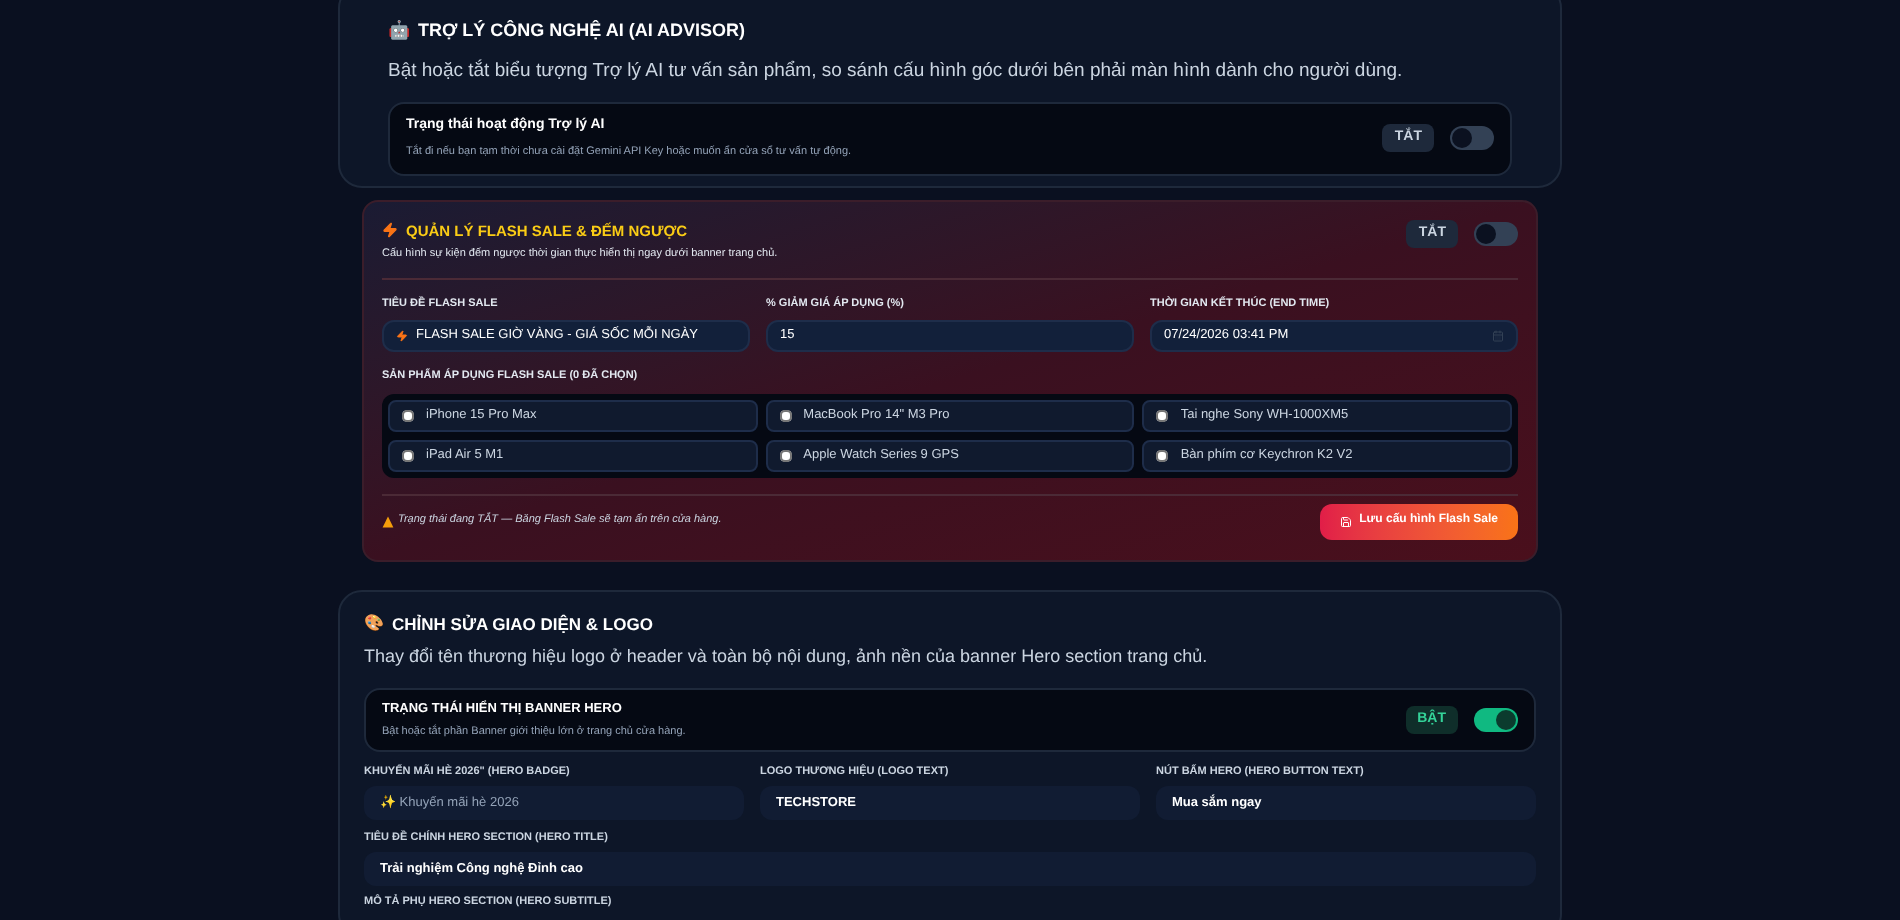 This screenshot has width=1900, height=920. What do you see at coordinates (582, 31) in the screenshot?
I see `section-title: TRỢ LÝ CÔNG NGHỆ AI (AI ADVISOR)` at bounding box center [582, 31].